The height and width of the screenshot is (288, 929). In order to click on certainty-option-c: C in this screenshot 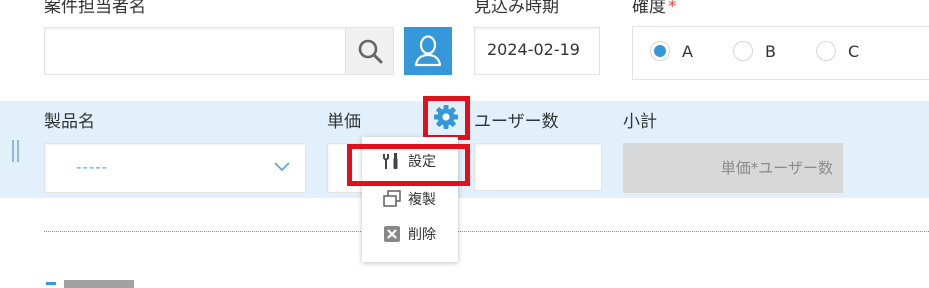, I will do `click(837, 51)`.